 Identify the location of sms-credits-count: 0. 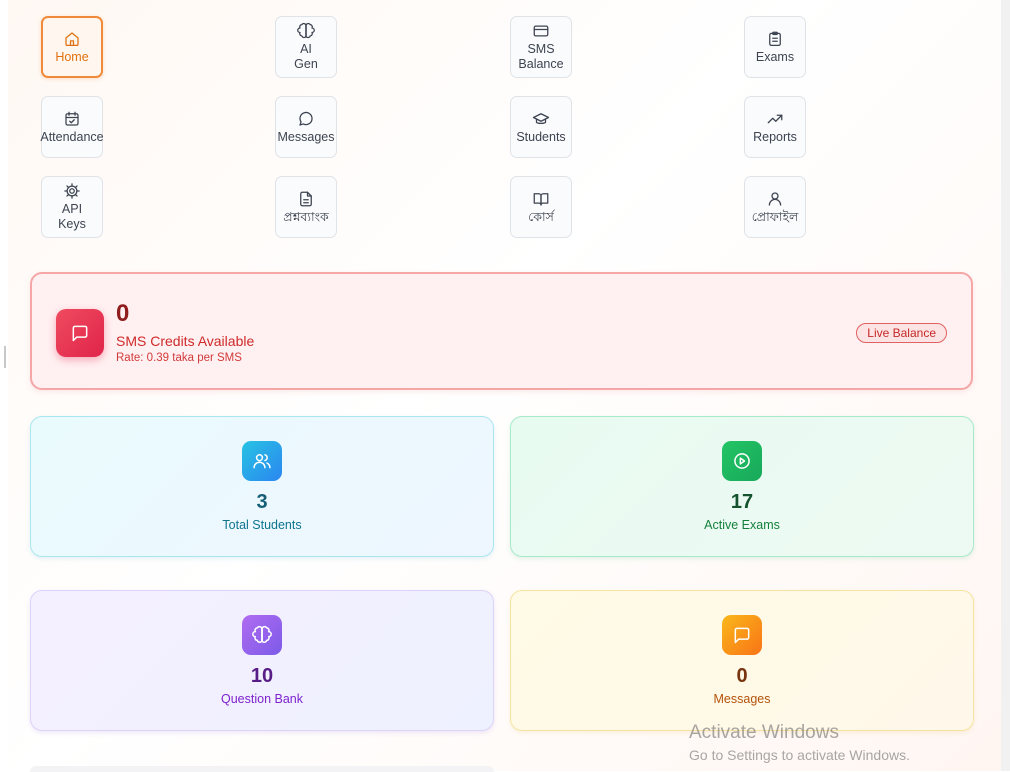
(123, 313).